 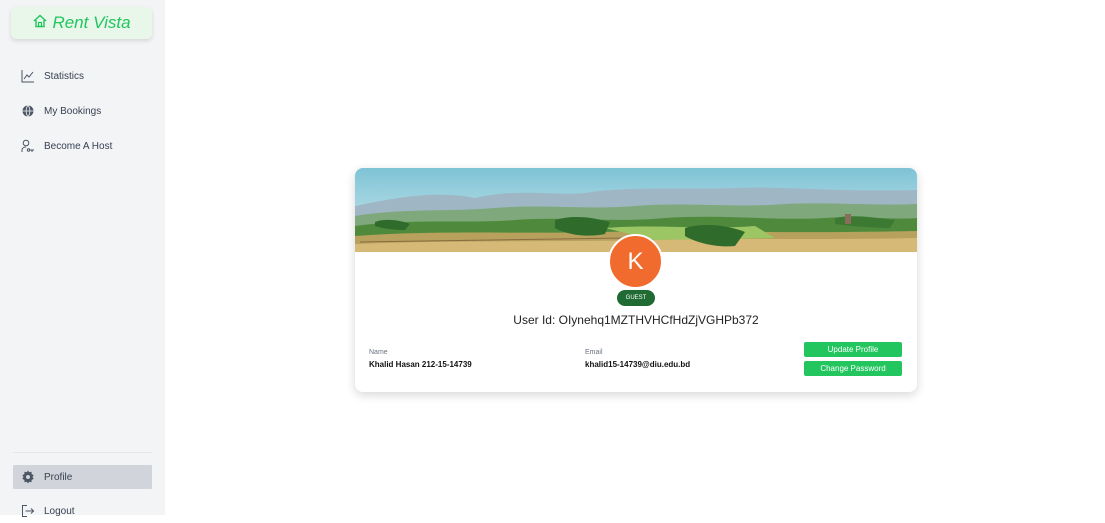 I want to click on user-id: User Id: OIynehq1MZTHVHCfHdZjVGHPb372, so click(x=636, y=320).